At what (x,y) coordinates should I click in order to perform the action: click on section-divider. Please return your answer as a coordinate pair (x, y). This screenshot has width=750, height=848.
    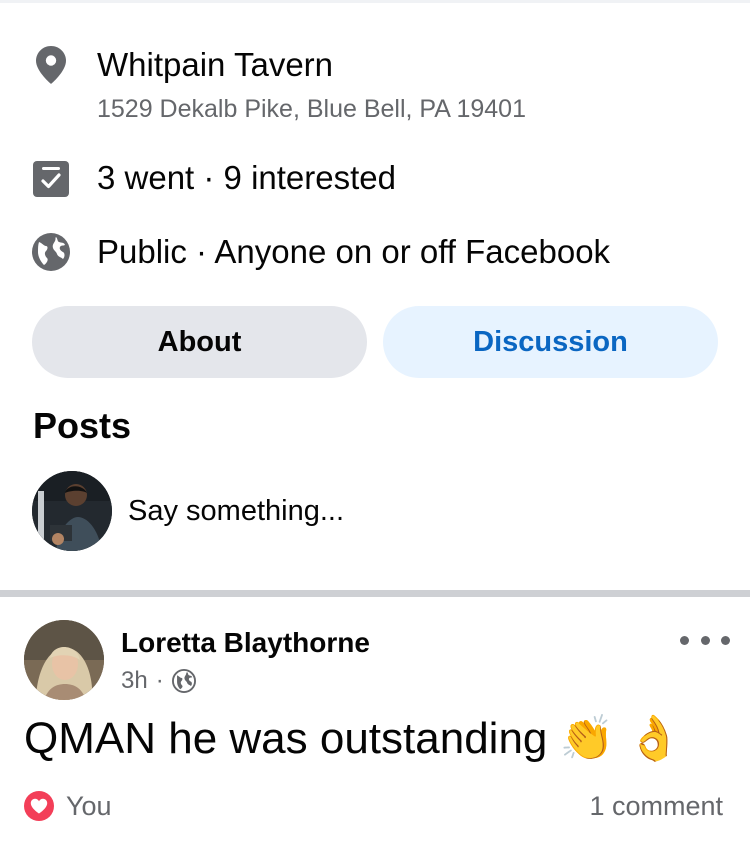
    Looking at the image, I should click on (375, 593).